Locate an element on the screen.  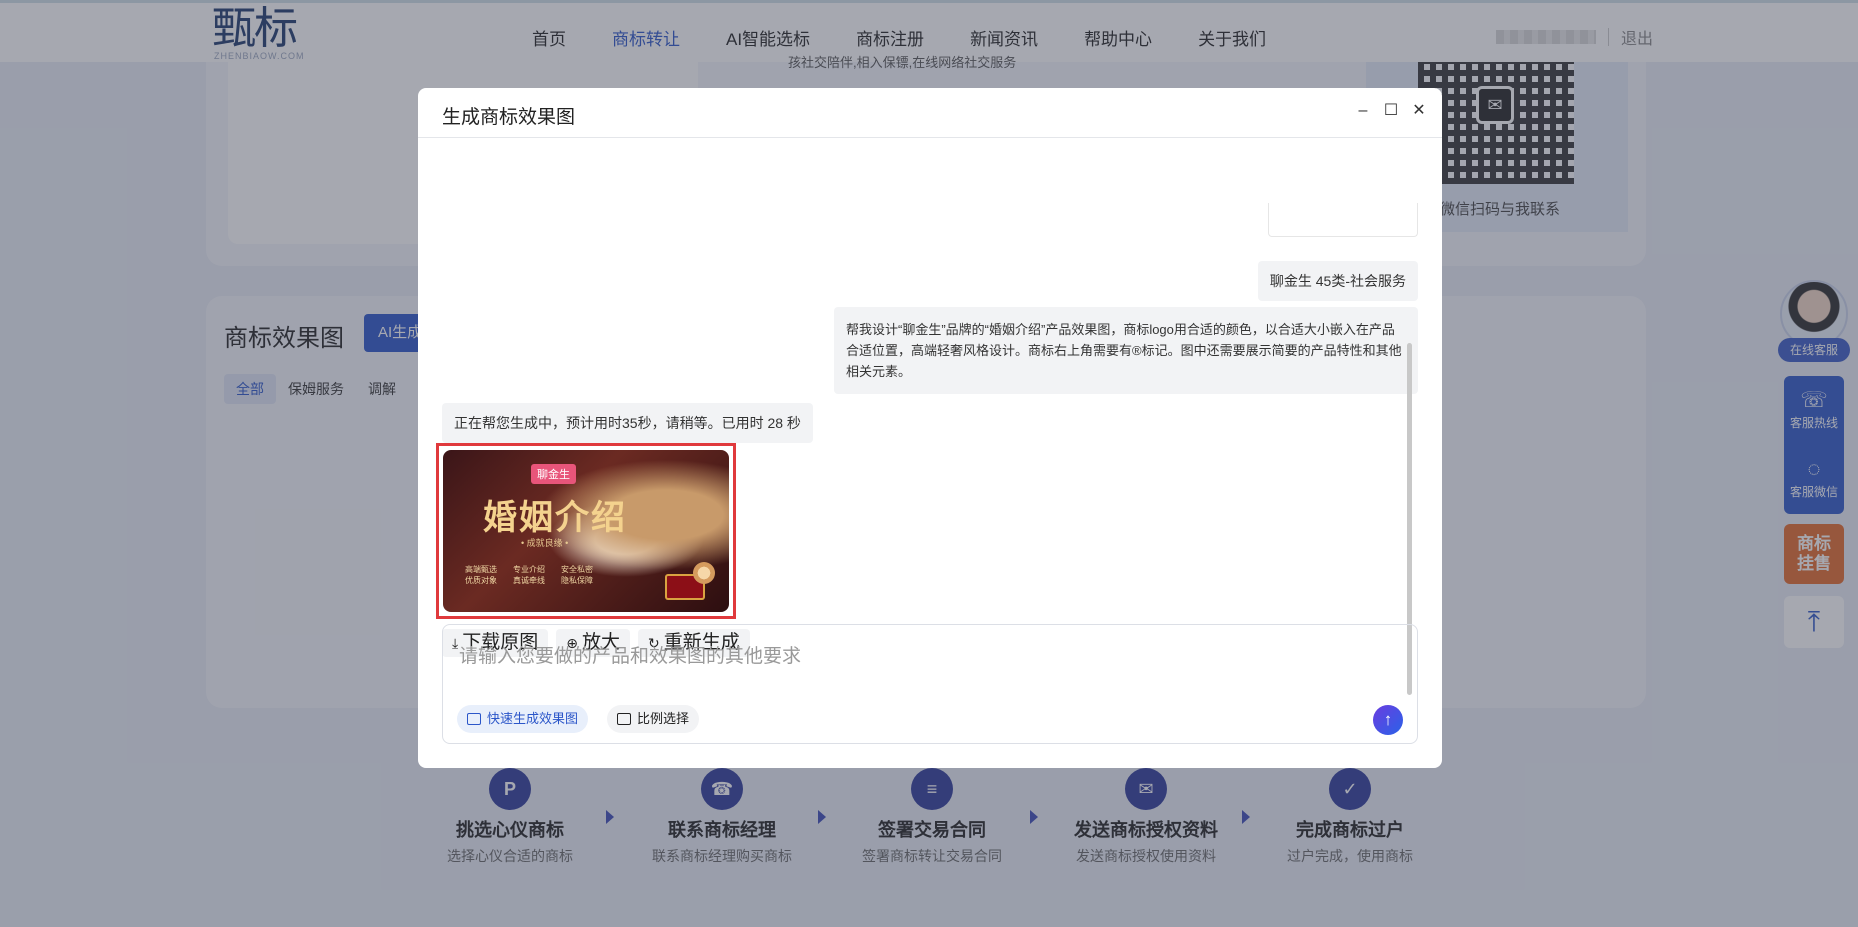
modal-title: 生成商标效果图 is located at coordinates (509, 117).